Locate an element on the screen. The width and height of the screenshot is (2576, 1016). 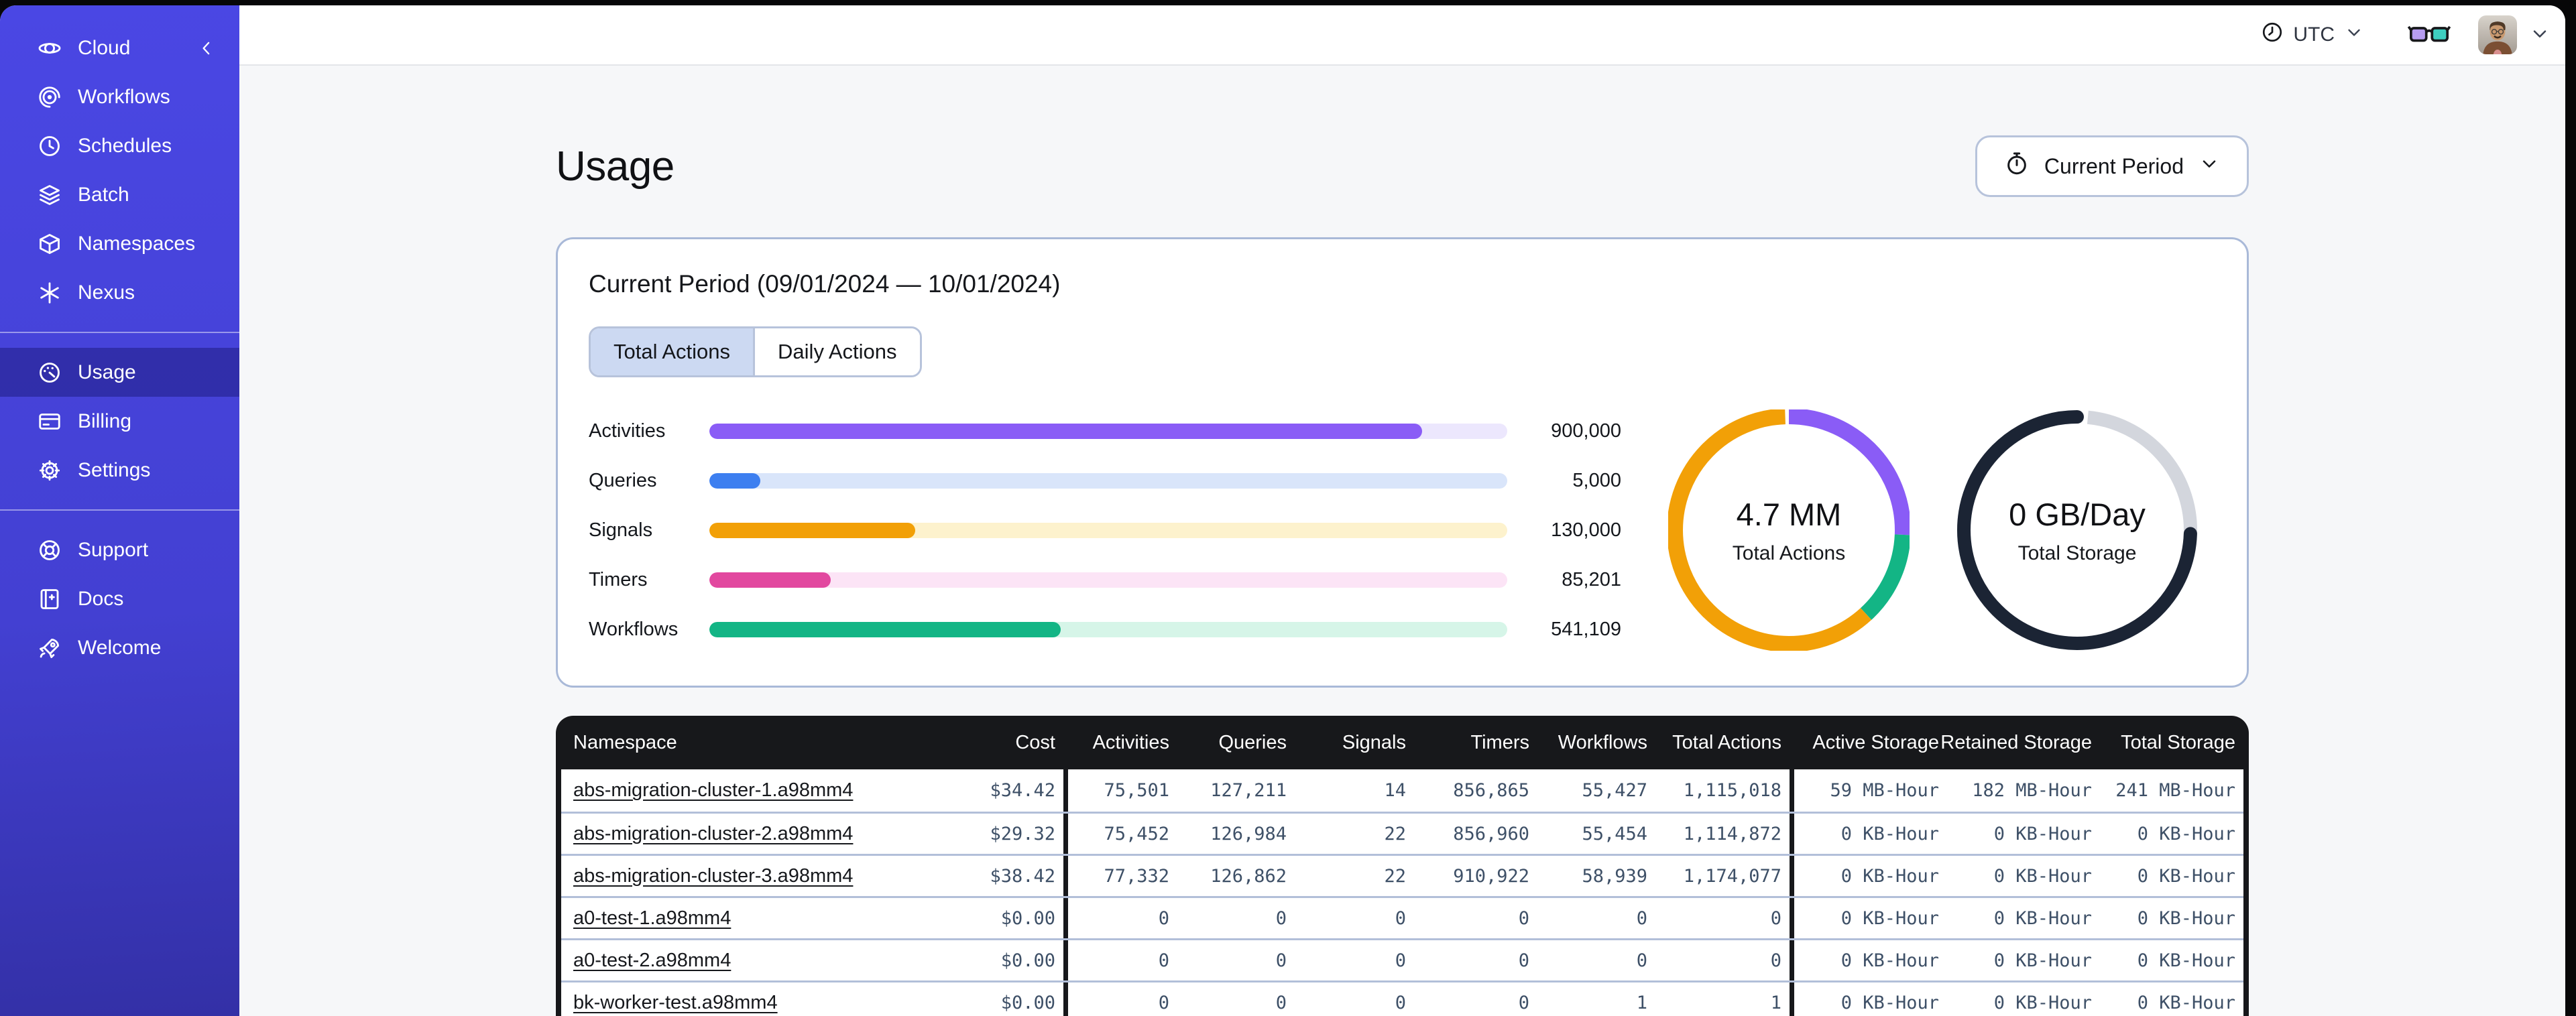
feedback-glasses-button is located at coordinates (2429, 34).